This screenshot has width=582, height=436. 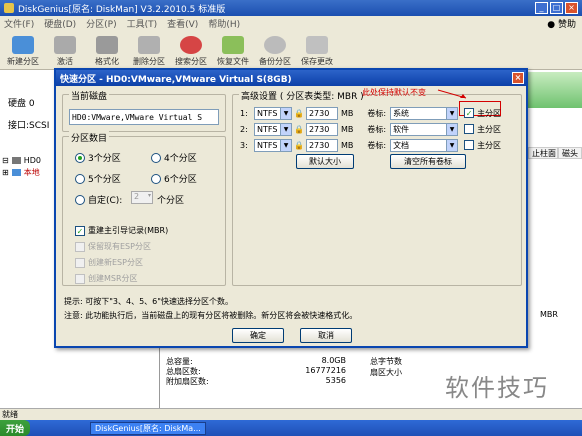 I want to click on recover-files-button: 恢复文件, so click(x=233, y=50).